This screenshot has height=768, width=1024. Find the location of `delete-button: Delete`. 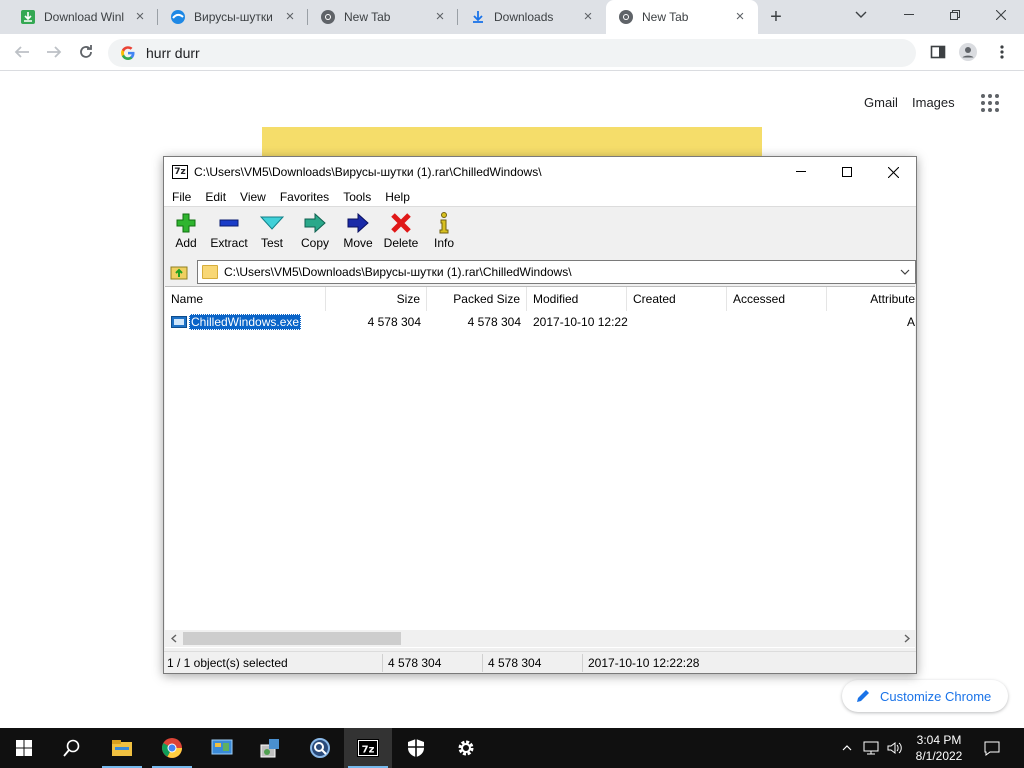

delete-button: Delete is located at coordinates (401, 234).